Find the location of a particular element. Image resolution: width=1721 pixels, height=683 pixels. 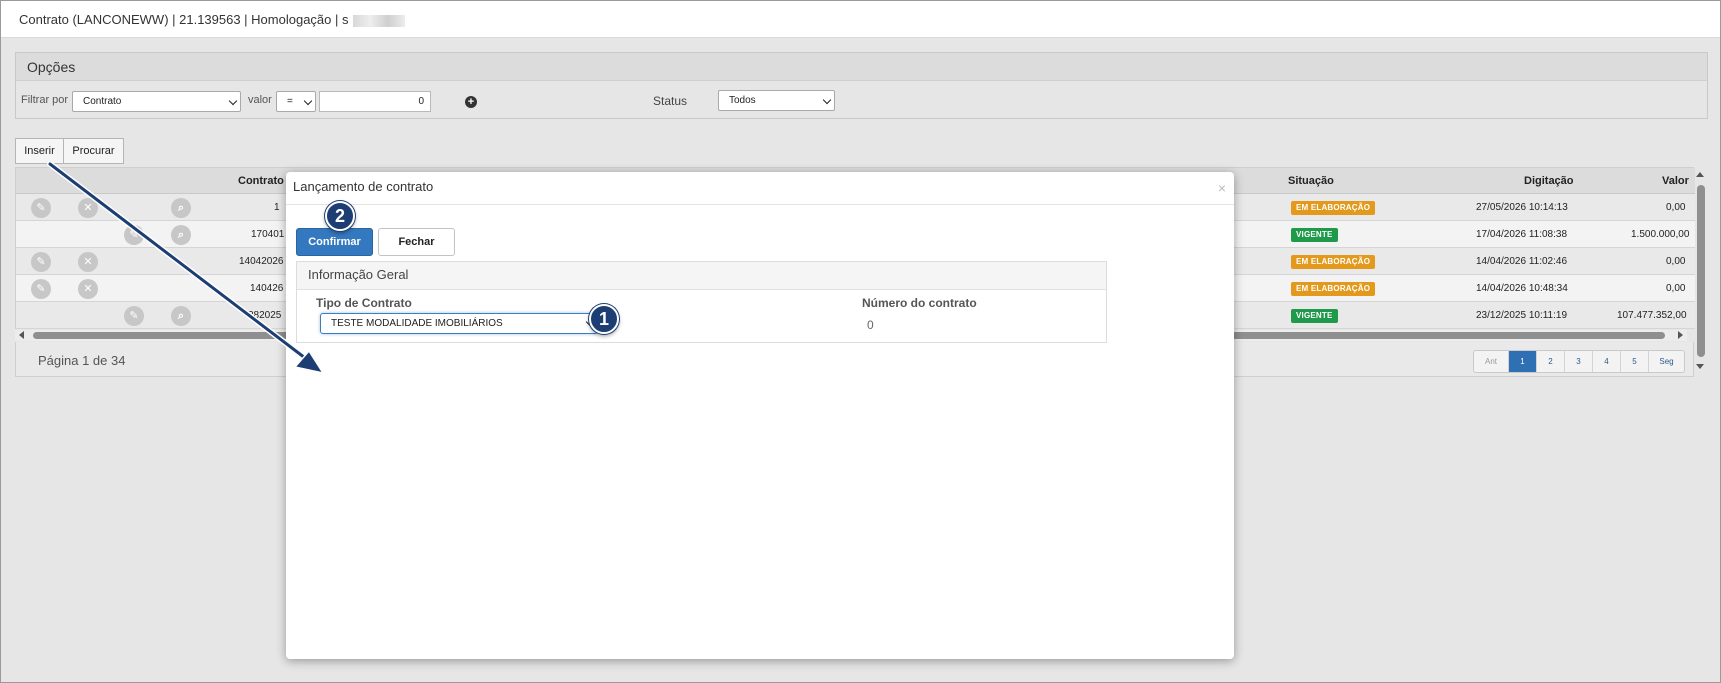

step-marker-1: 1 is located at coordinates (604, 319).